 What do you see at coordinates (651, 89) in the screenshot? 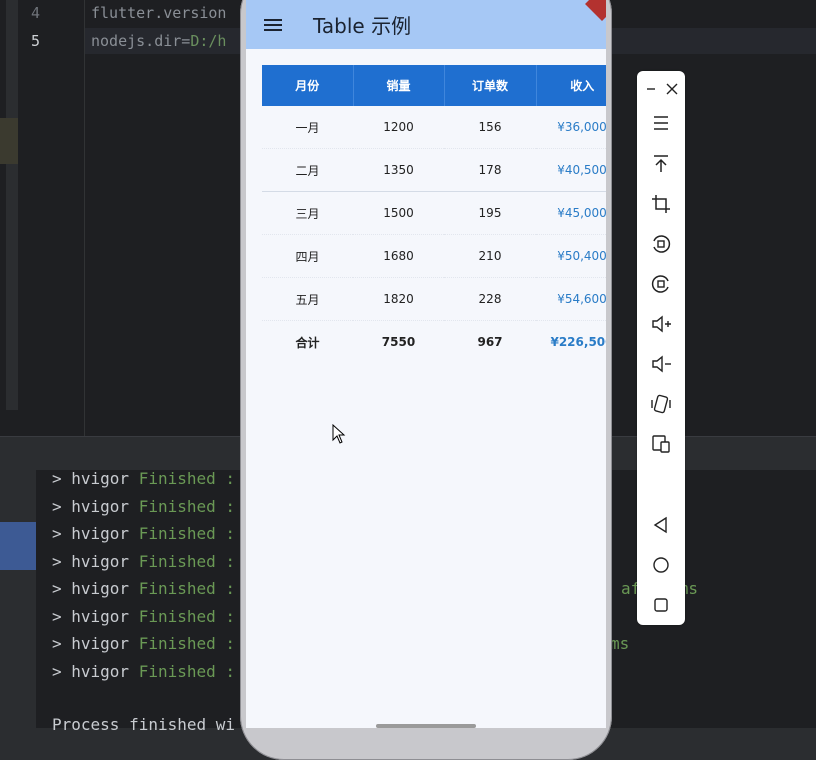
I see `minimize-icon` at bounding box center [651, 89].